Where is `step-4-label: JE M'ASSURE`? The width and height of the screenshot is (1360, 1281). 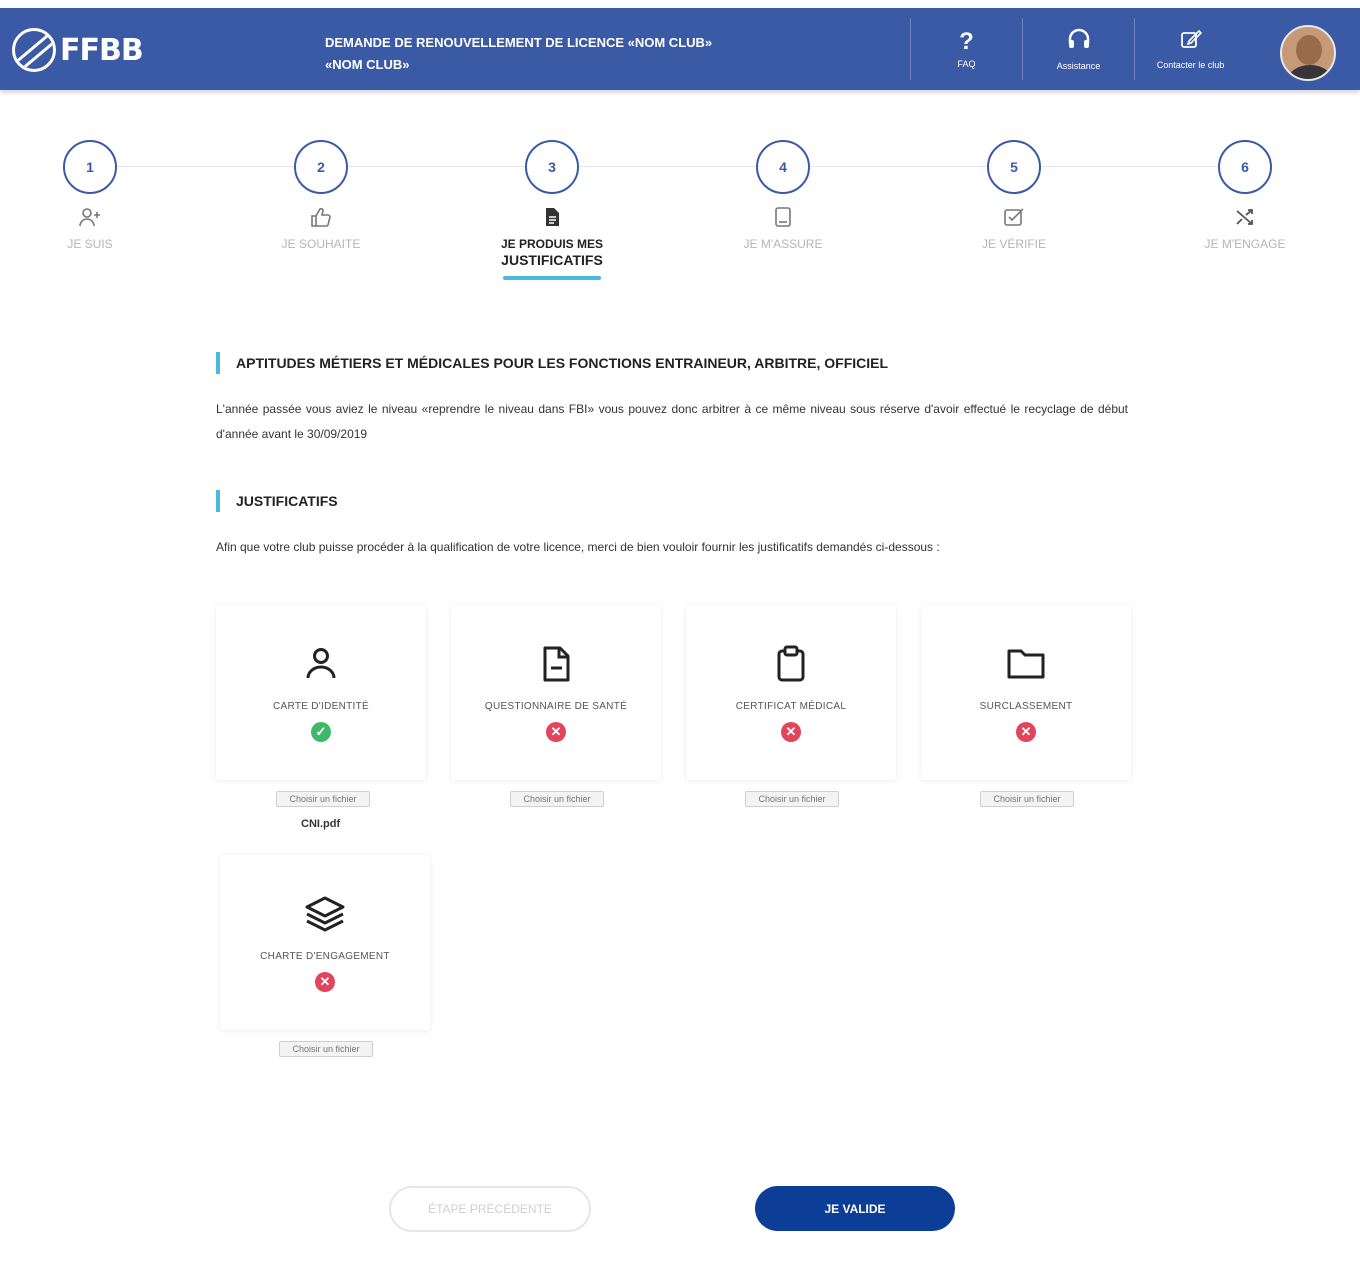 step-4-label: JE M'ASSURE is located at coordinates (783, 244).